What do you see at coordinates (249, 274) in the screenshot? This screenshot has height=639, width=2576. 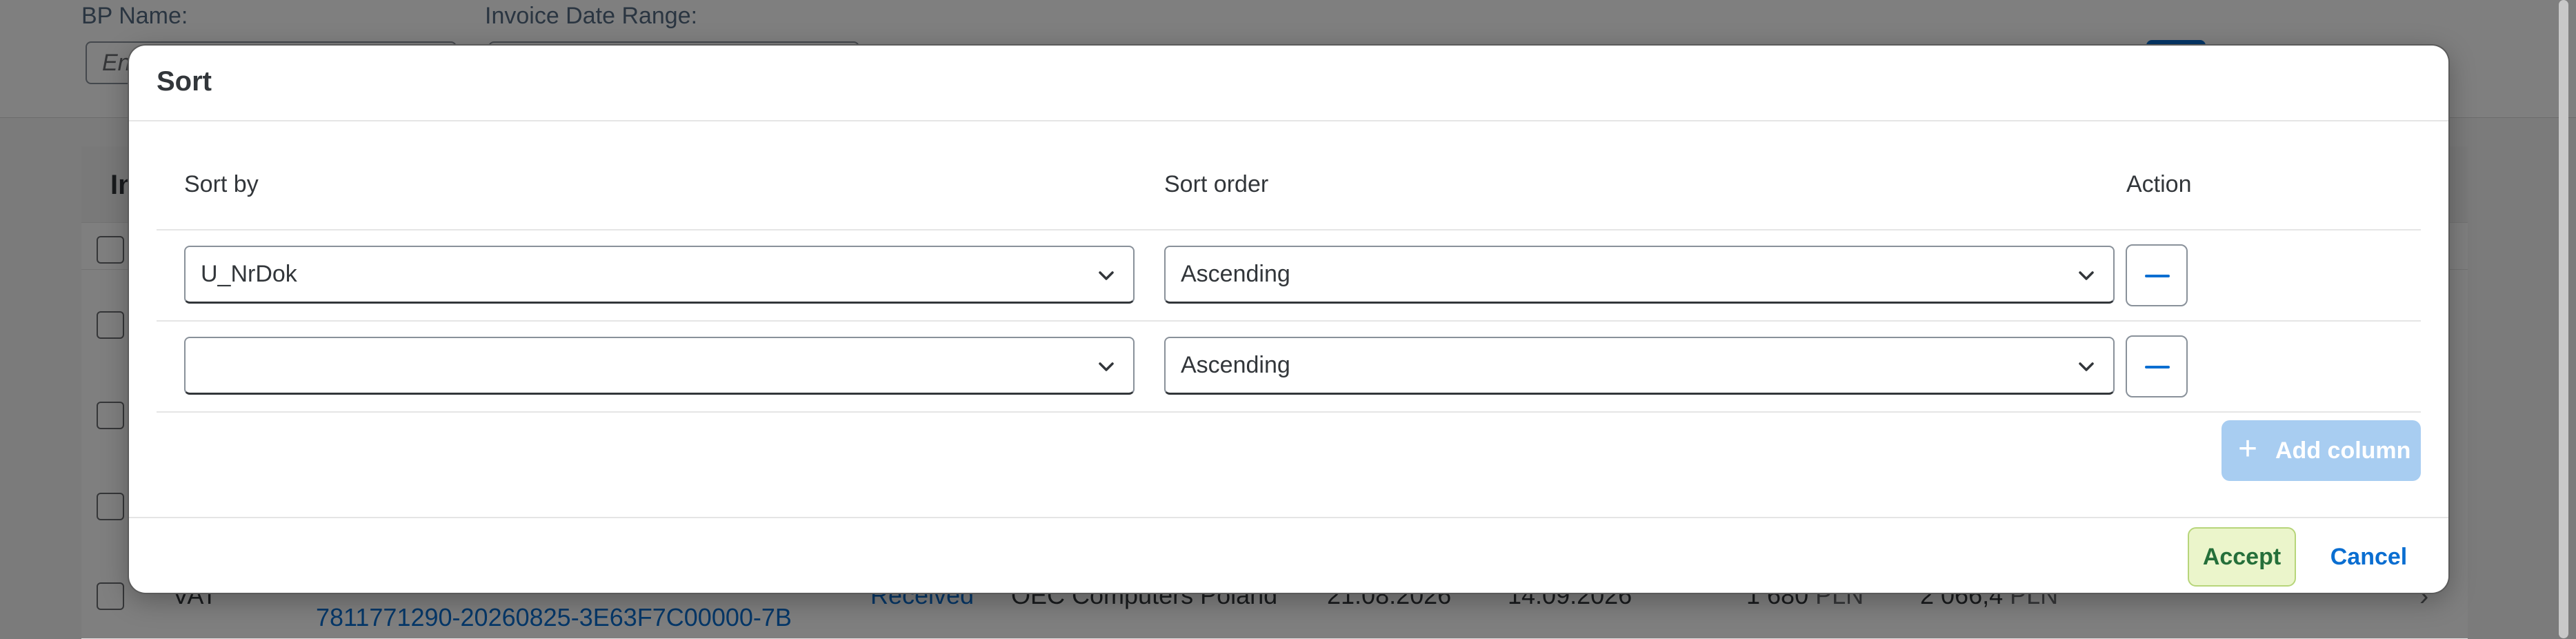 I see `sort-by-value: U_NrDok` at bounding box center [249, 274].